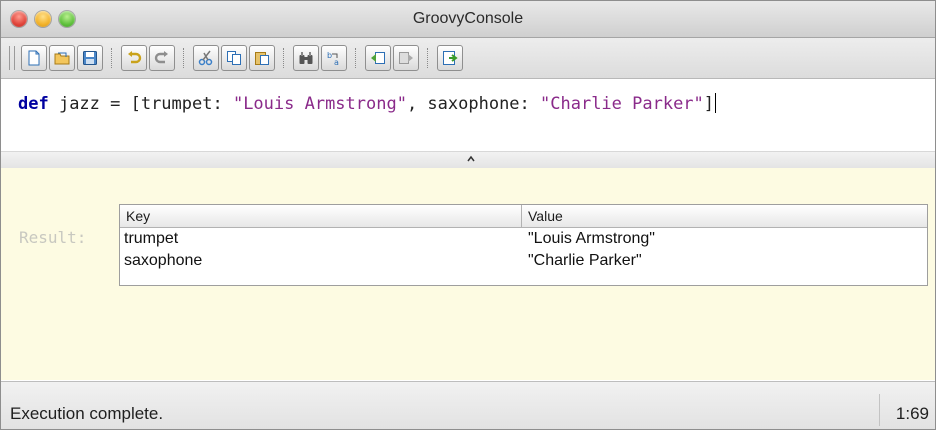  I want to click on column-divider, so click(521, 216).